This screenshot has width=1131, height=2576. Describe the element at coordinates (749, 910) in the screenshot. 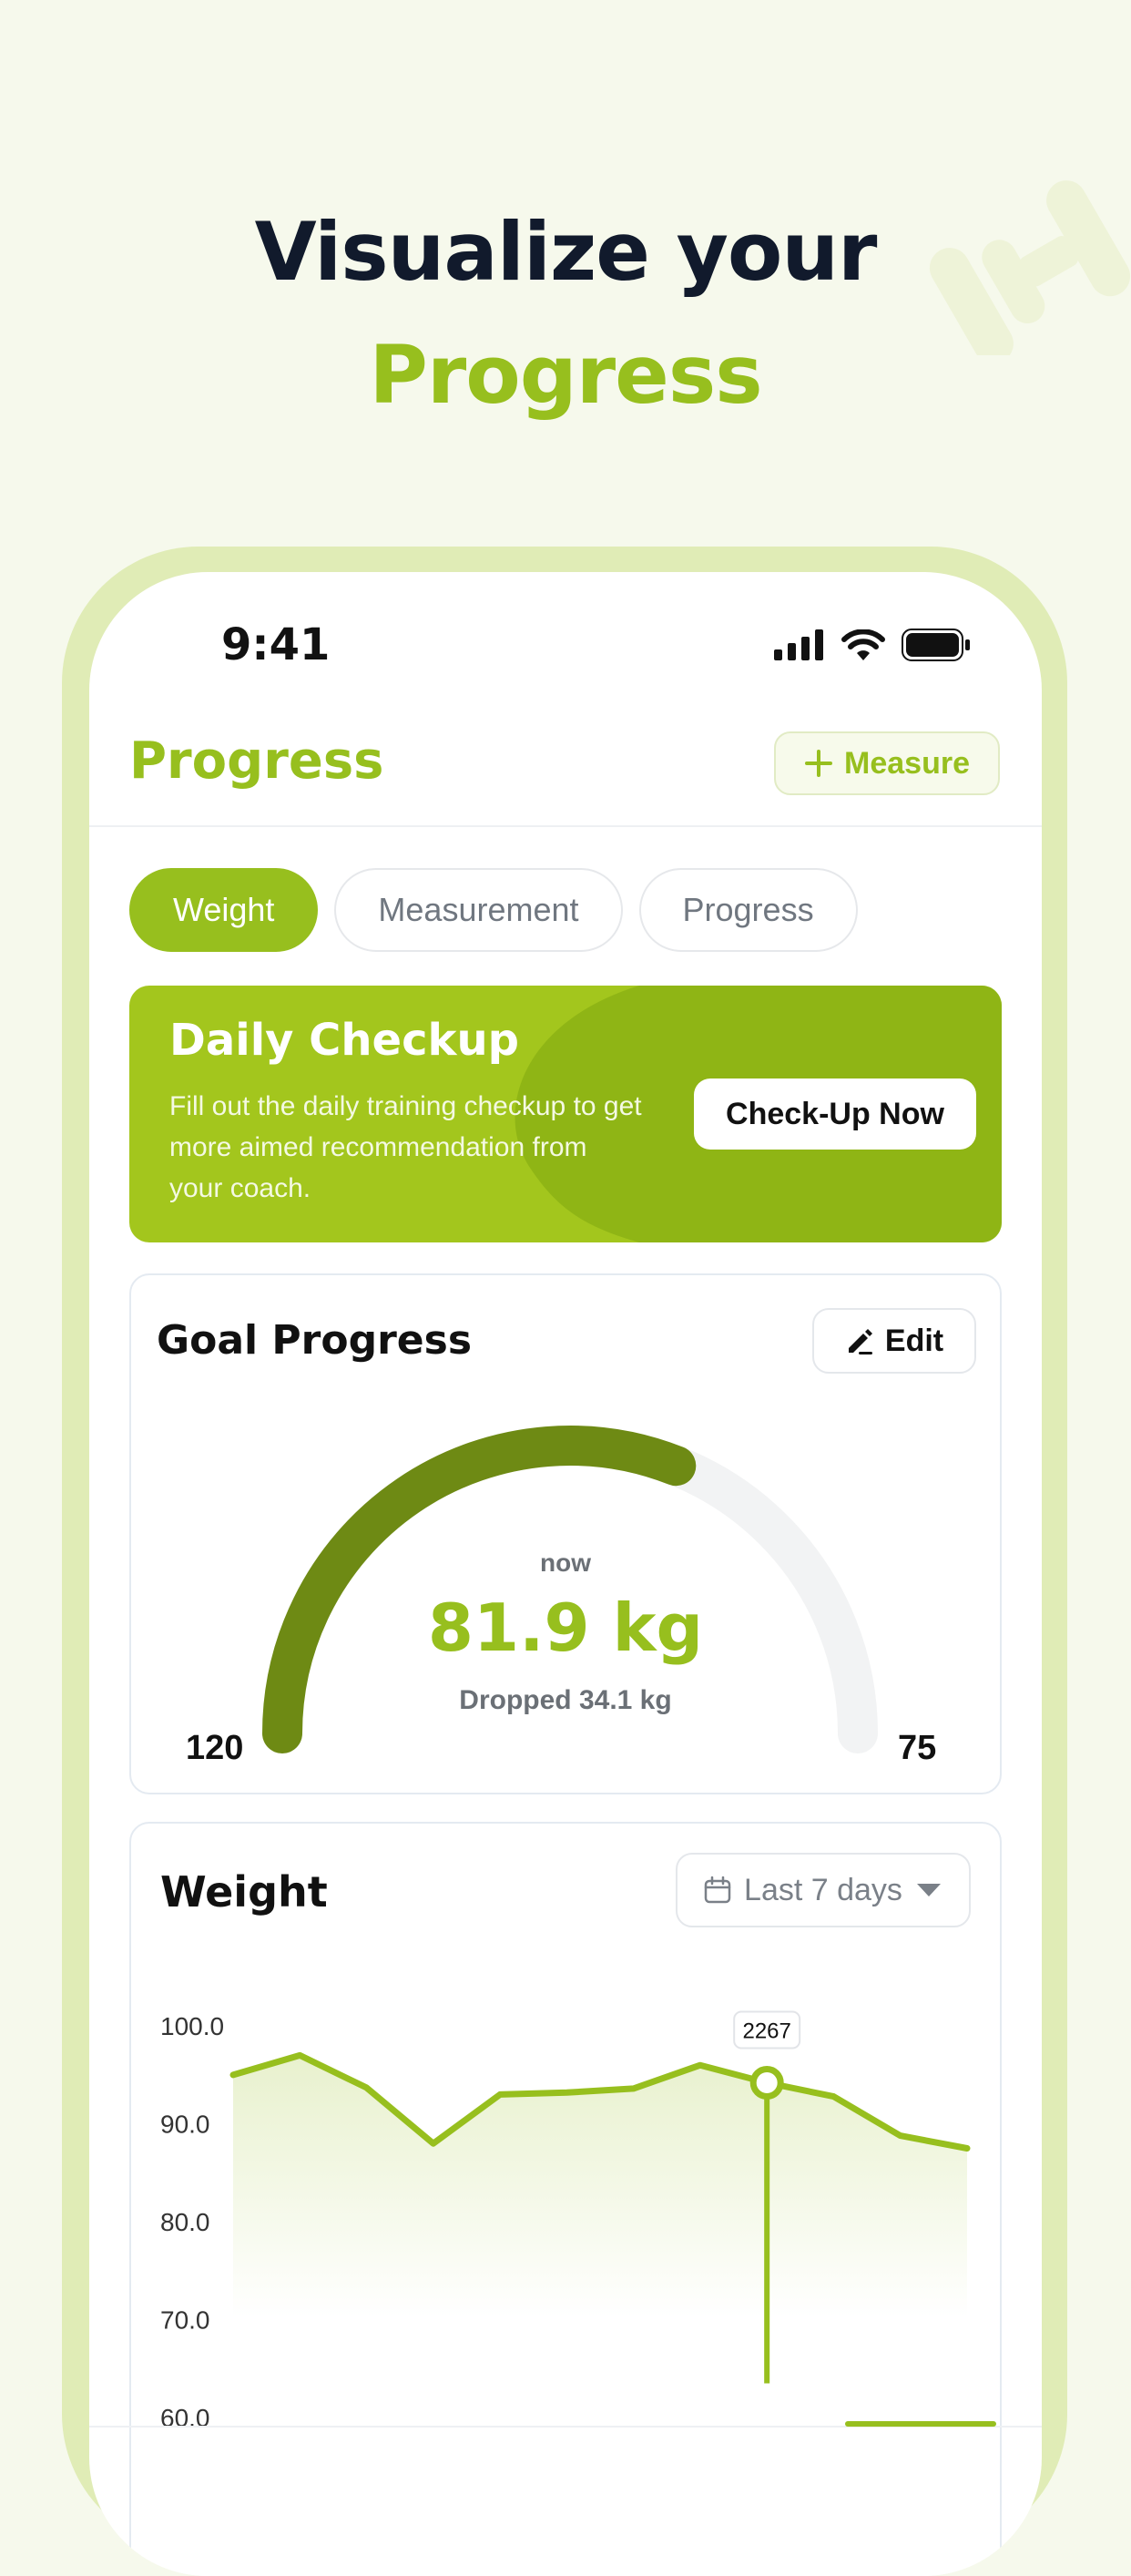

I see `tab-progress: Progress` at that location.